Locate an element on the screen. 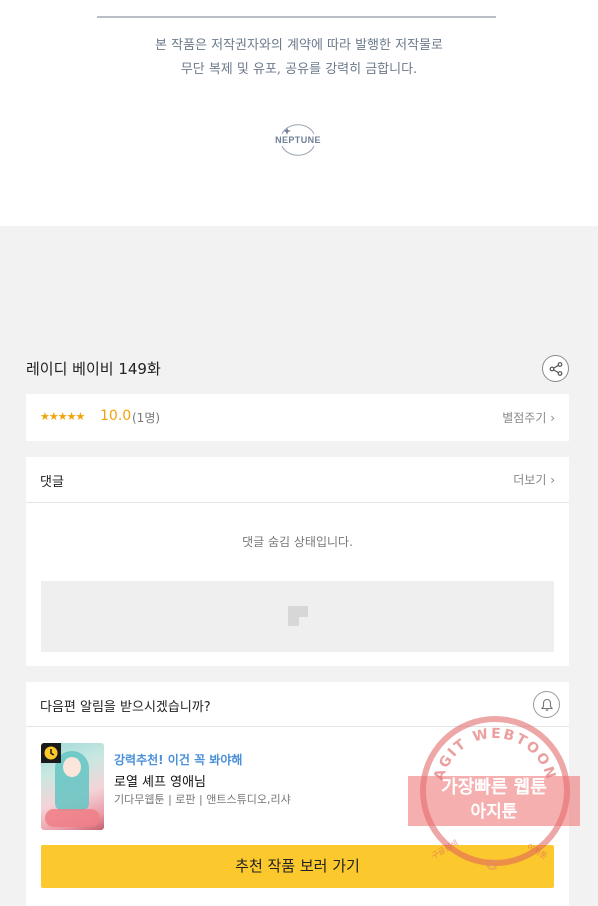  google-icon: G is located at coordinates (492, 866).